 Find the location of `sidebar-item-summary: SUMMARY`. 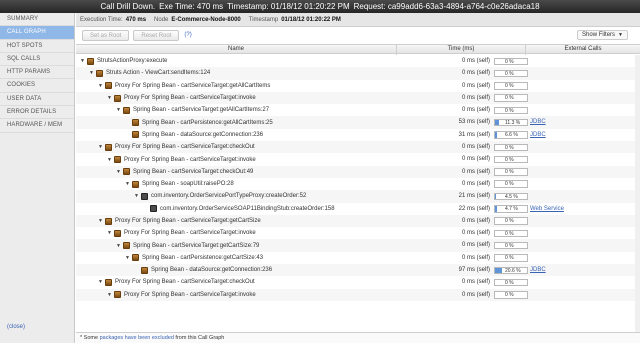

sidebar-item-summary: SUMMARY is located at coordinates (37, 20).